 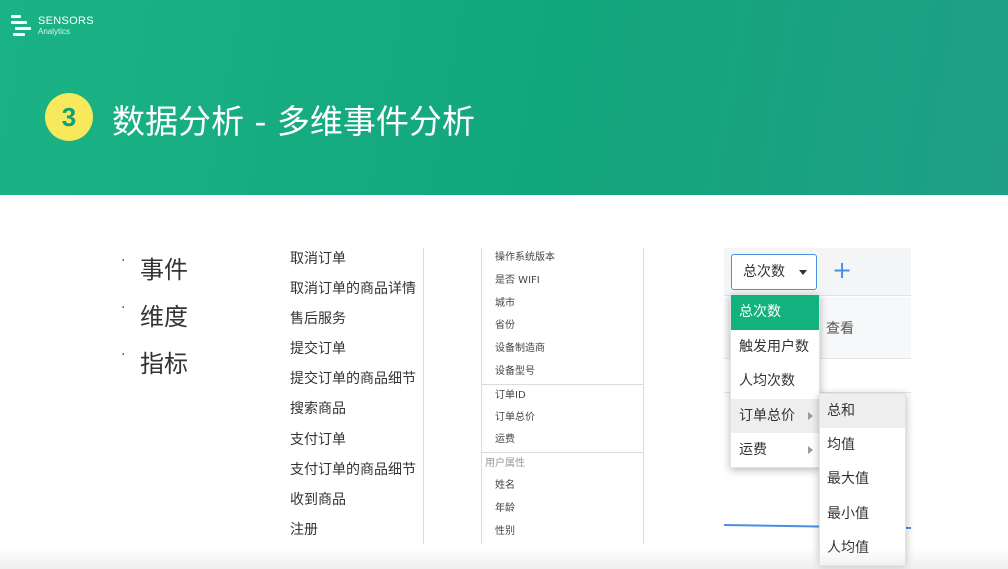 I want to click on aggregation-submenu: 总和 均值 最大值 最小值 人均值, so click(x=862, y=479).